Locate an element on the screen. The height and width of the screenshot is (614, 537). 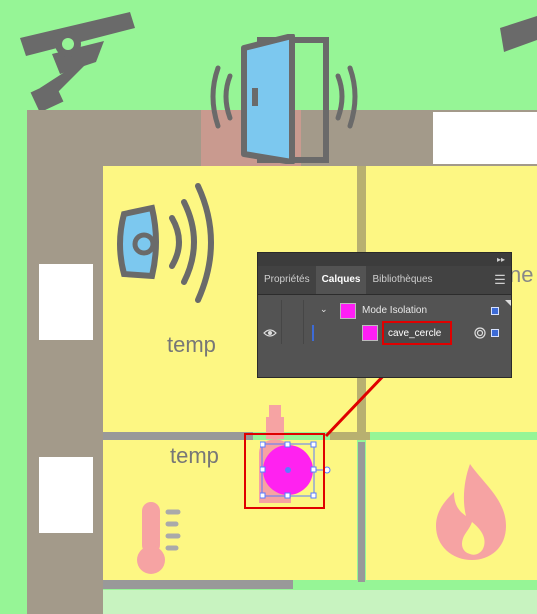
target-circle-icon is located at coordinates (480, 333).